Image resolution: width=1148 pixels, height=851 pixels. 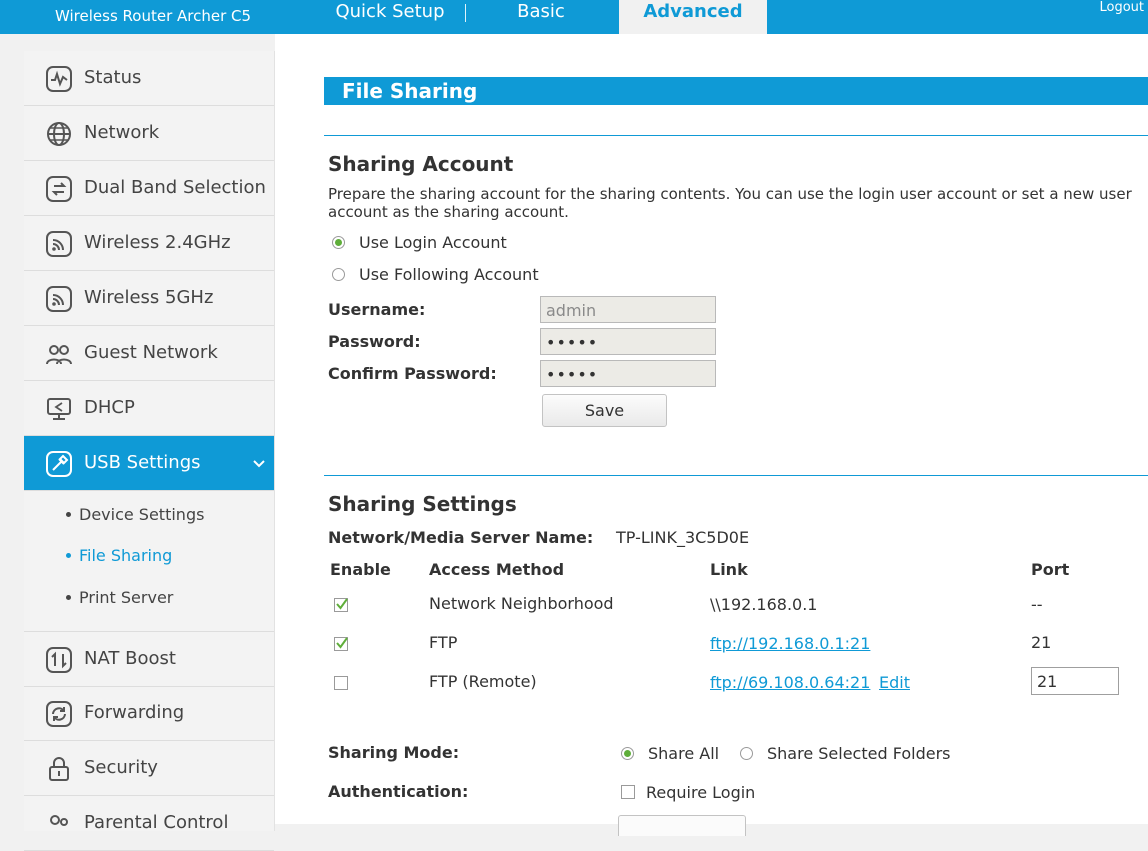 I want to click on server-name-label: Network/Media Server Name:, so click(x=461, y=537).